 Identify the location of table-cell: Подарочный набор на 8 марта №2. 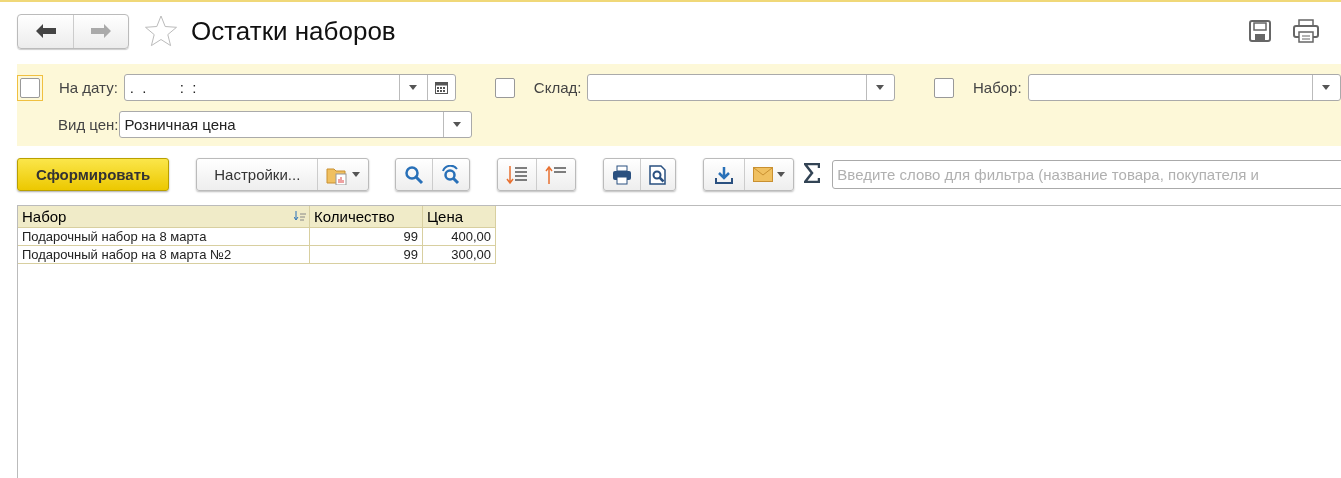
(164, 254).